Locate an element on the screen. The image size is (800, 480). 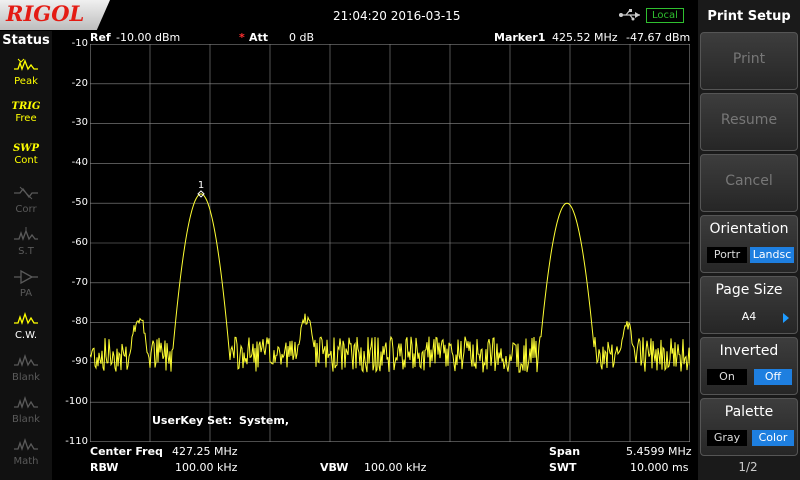
y-label: -50 is located at coordinates (79, 202).